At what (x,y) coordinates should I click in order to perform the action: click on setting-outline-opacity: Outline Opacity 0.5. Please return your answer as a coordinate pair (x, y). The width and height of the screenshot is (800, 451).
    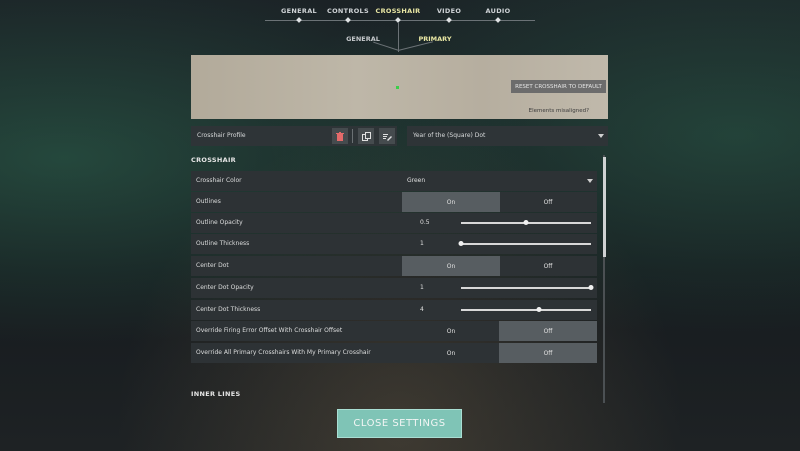
    Looking at the image, I should click on (394, 223).